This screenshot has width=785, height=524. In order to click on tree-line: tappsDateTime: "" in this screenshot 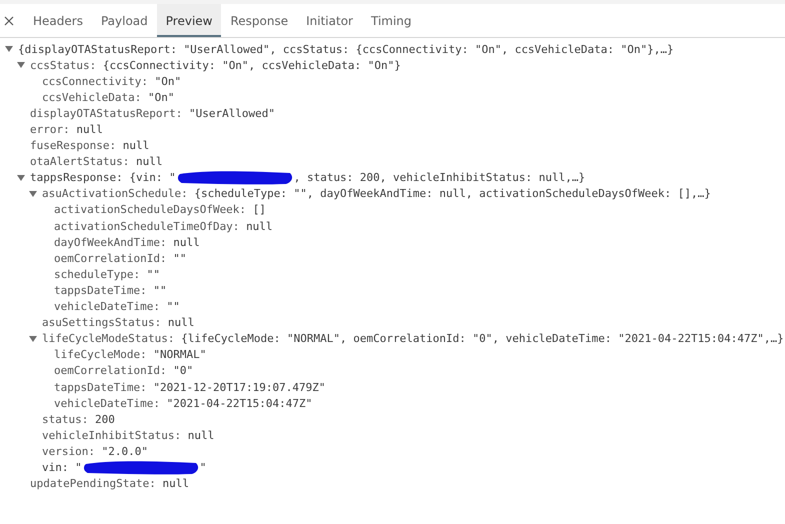, I will do `click(110, 290)`.